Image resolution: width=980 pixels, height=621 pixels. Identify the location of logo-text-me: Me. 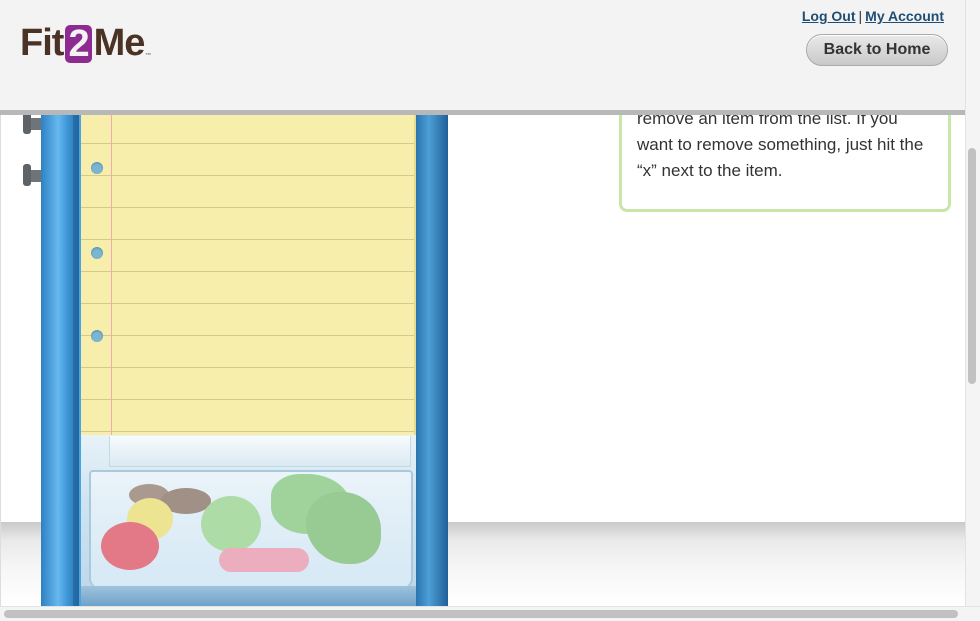
(119, 43).